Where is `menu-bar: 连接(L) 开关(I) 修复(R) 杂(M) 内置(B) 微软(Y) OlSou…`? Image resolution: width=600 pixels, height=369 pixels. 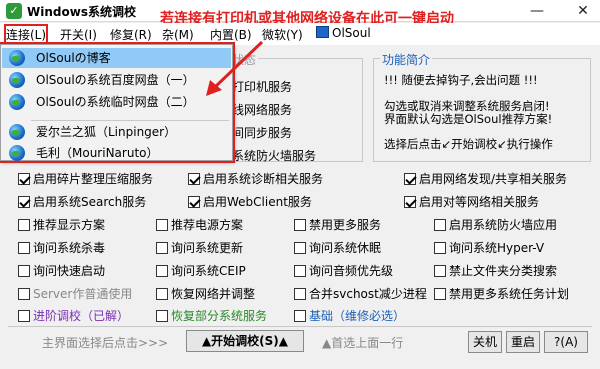 menu-bar: 连接(L) 开关(I) 修复(R) 杂(M) 内置(B) 微软(Y) OlSou… is located at coordinates (300, 34).